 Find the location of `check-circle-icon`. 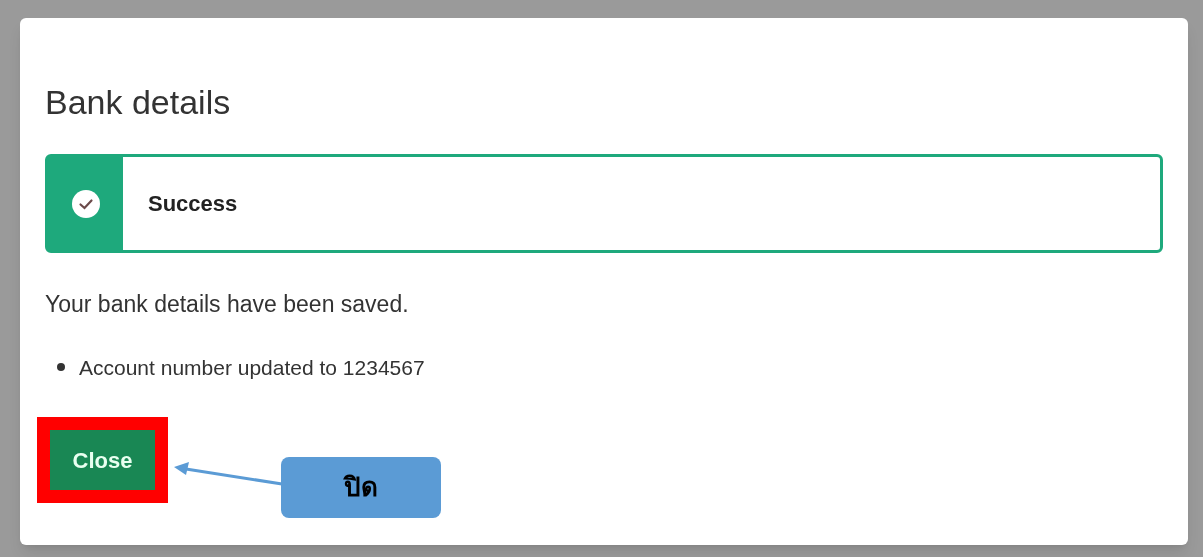

check-circle-icon is located at coordinates (85, 203).